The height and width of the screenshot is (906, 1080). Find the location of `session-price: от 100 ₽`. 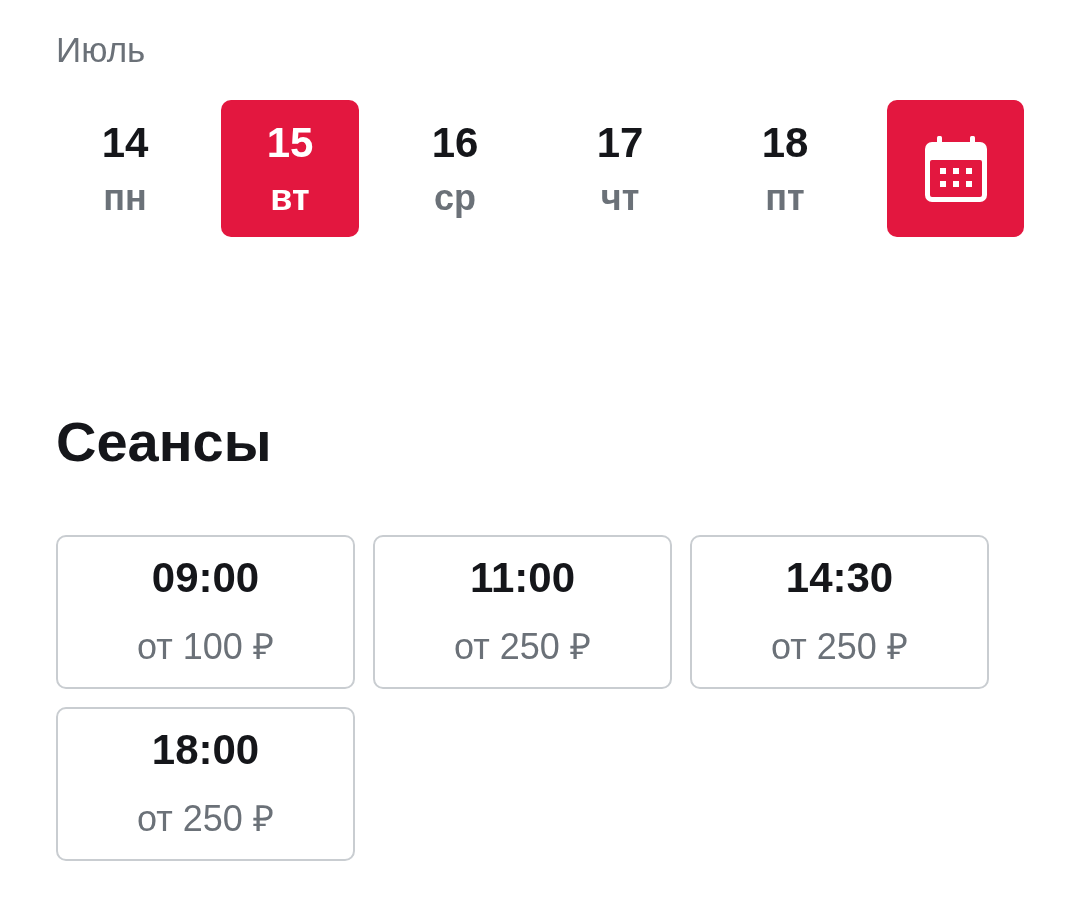

session-price: от 100 ₽ is located at coordinates (205, 647).